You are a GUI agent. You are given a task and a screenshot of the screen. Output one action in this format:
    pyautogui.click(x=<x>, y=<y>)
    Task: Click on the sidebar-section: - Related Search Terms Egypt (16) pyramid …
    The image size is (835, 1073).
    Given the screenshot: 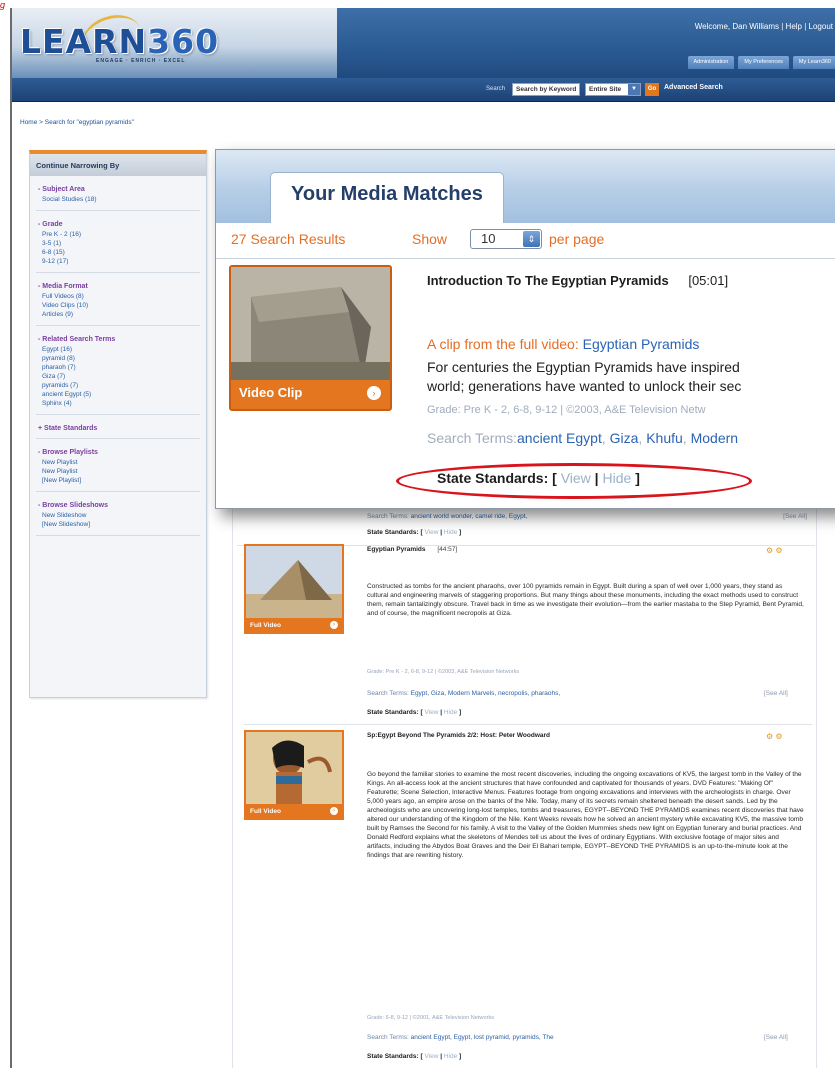 What is the action you would take?
    pyautogui.click(x=122, y=372)
    